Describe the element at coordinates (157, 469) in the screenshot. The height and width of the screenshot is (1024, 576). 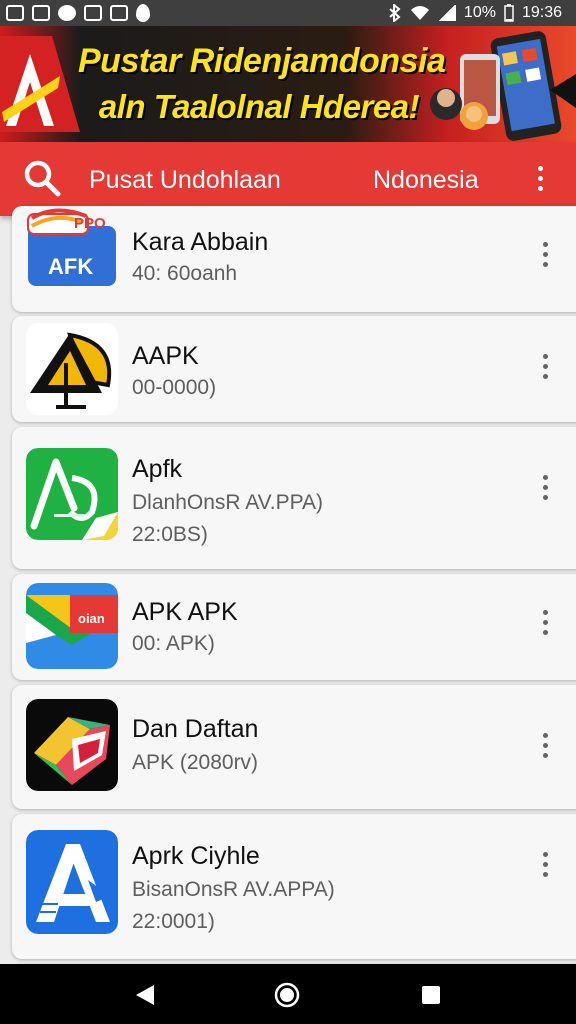
I see `app-name: Apfk` at that location.